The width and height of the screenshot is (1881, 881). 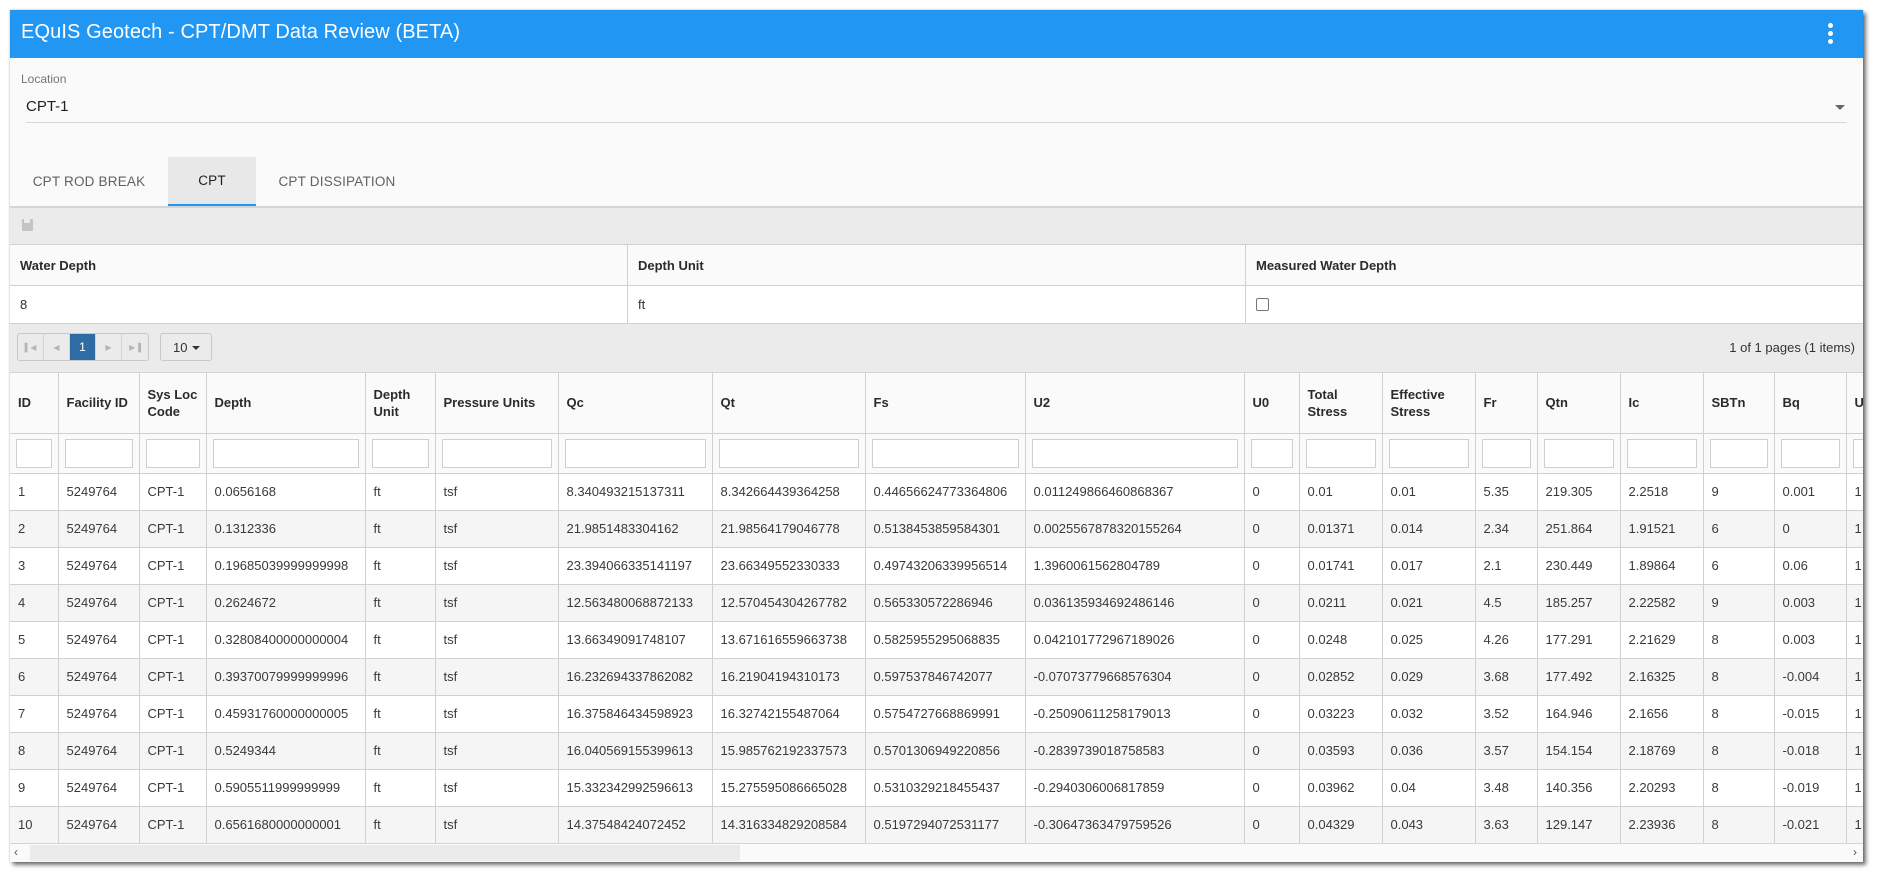 What do you see at coordinates (635, 403) in the screenshot?
I see `column-header-qc: Qc` at bounding box center [635, 403].